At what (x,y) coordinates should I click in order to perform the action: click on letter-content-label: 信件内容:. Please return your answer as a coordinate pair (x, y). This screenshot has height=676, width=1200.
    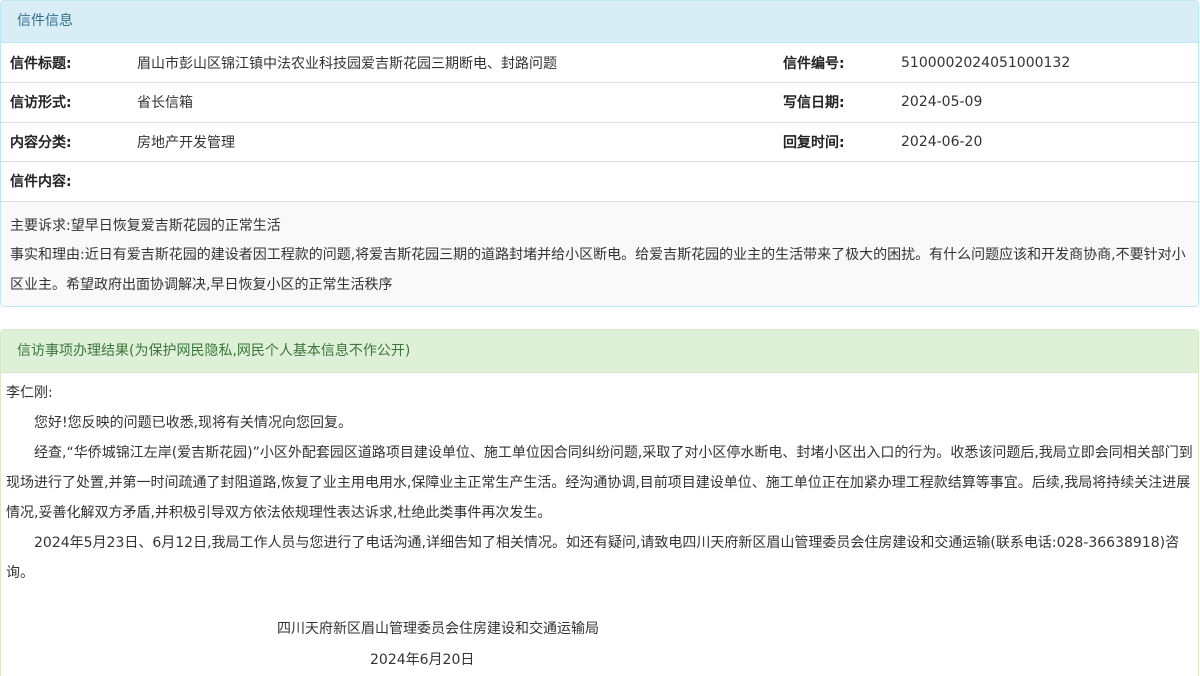
    Looking at the image, I should click on (599, 181).